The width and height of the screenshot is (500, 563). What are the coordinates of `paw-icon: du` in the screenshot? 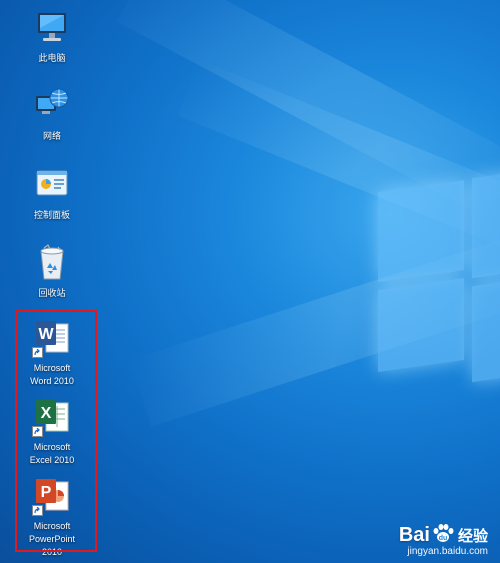 It's located at (443, 535).